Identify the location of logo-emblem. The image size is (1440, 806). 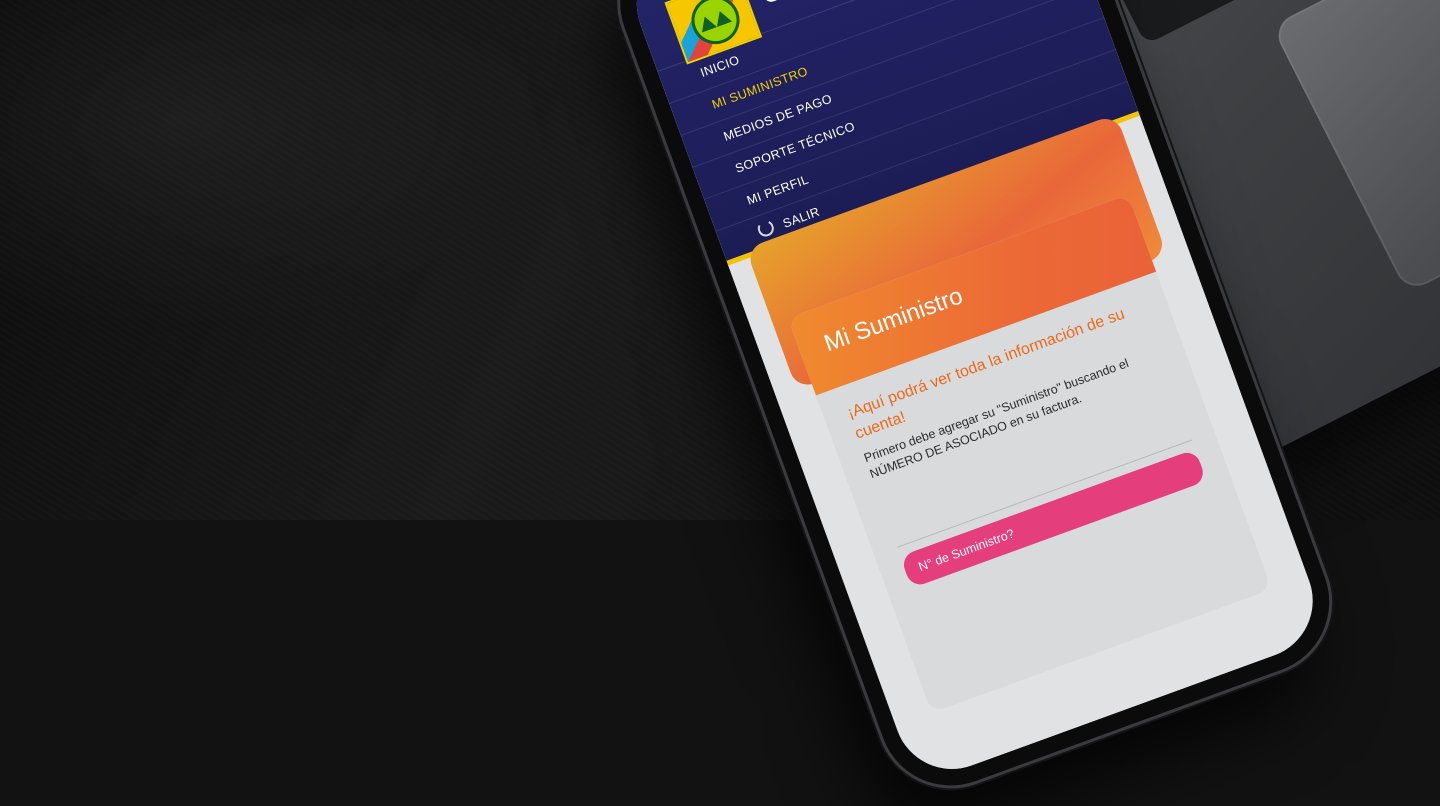
(715, 25).